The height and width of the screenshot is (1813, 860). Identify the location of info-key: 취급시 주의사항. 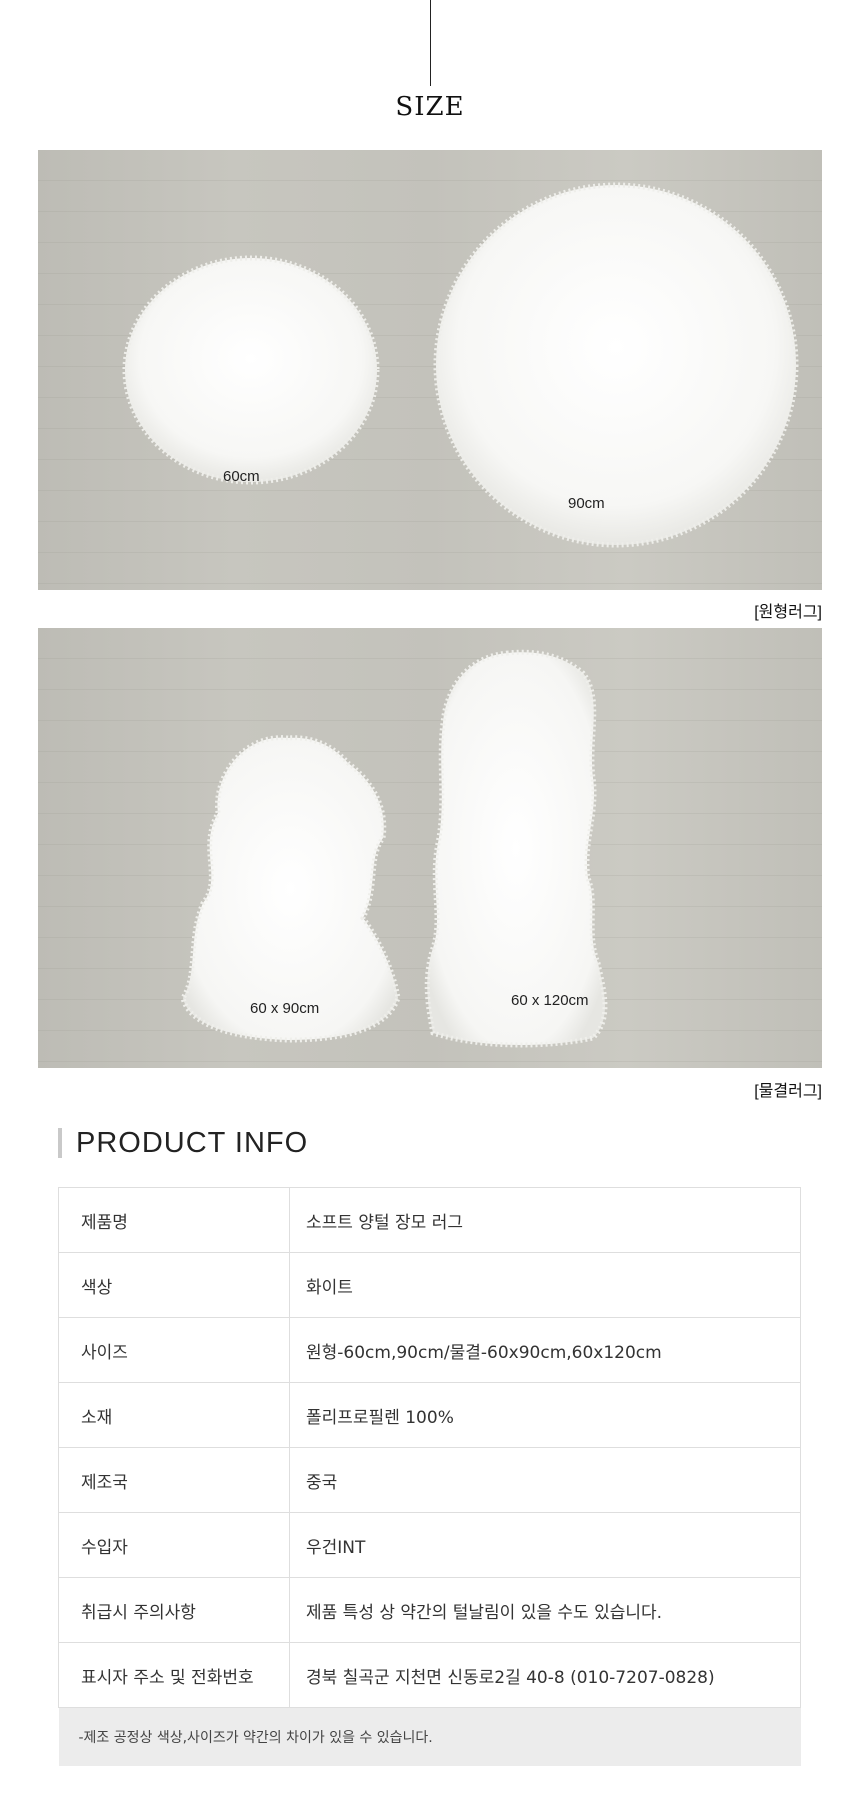
(174, 1610).